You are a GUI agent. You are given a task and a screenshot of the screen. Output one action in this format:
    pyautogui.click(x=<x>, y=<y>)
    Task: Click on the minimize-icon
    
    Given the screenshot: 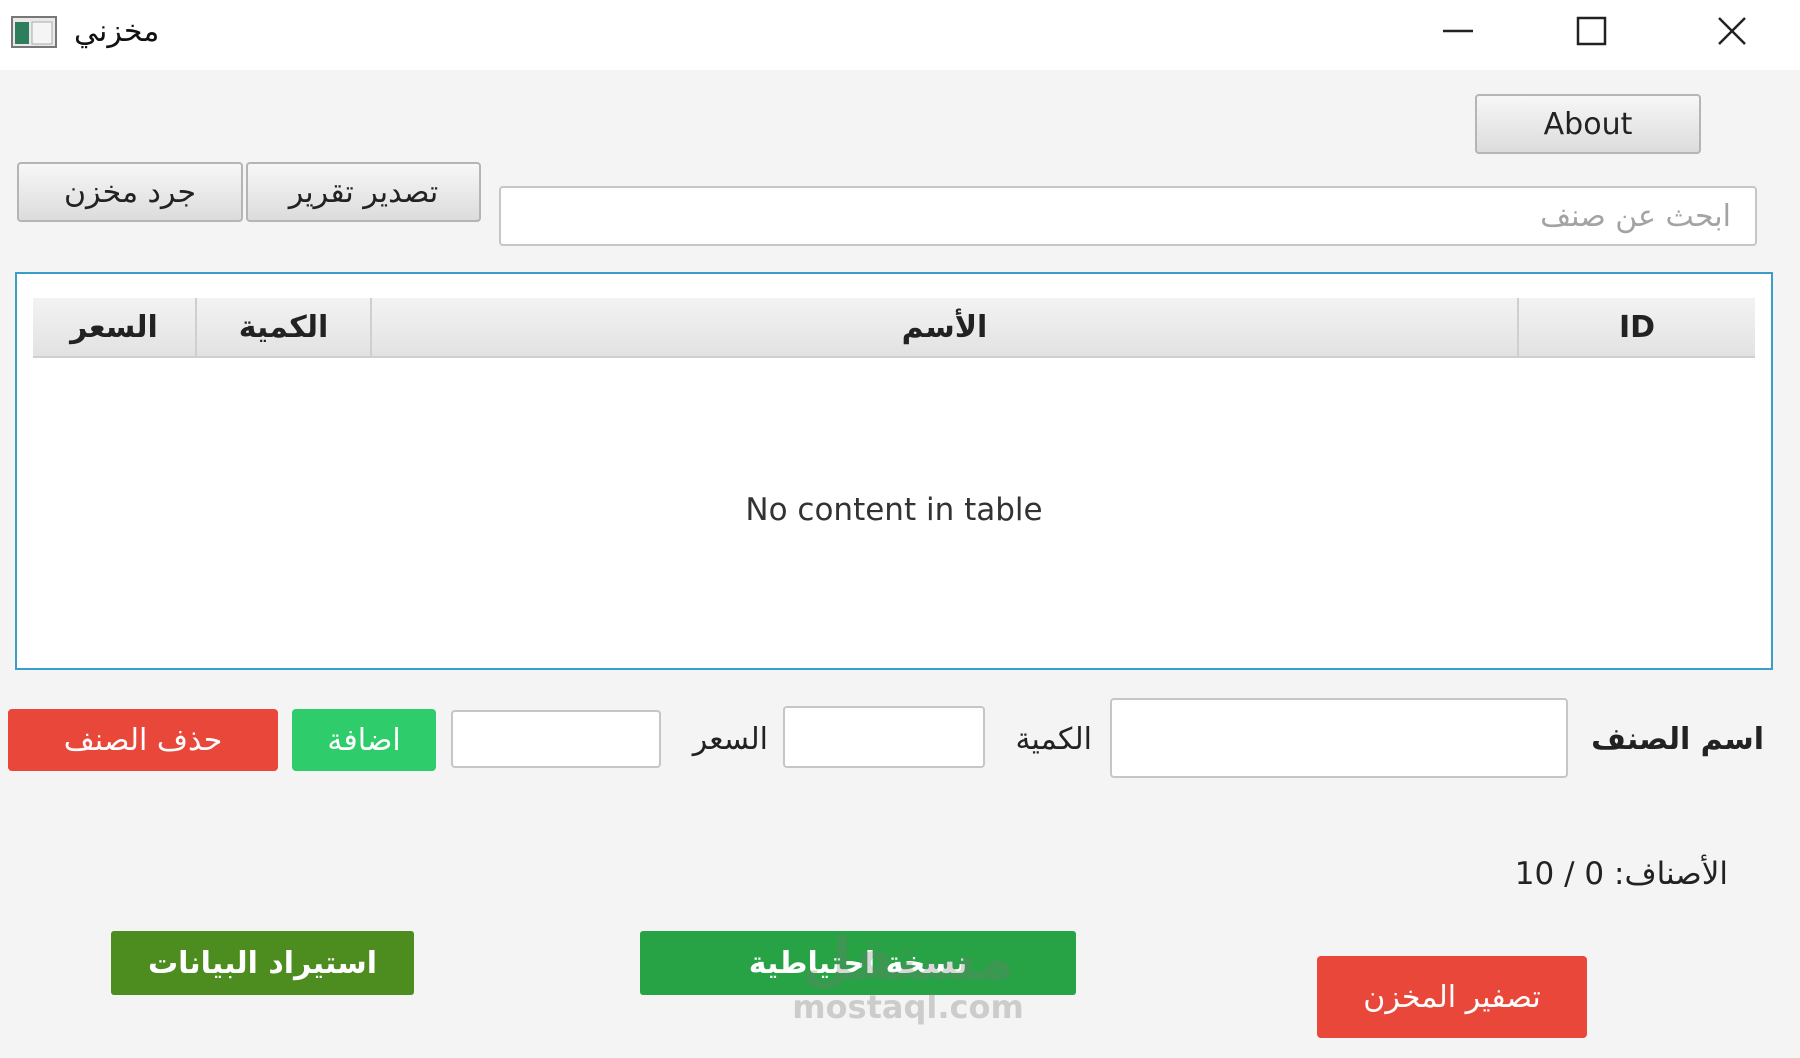 What is the action you would take?
    pyautogui.click(x=1458, y=33)
    